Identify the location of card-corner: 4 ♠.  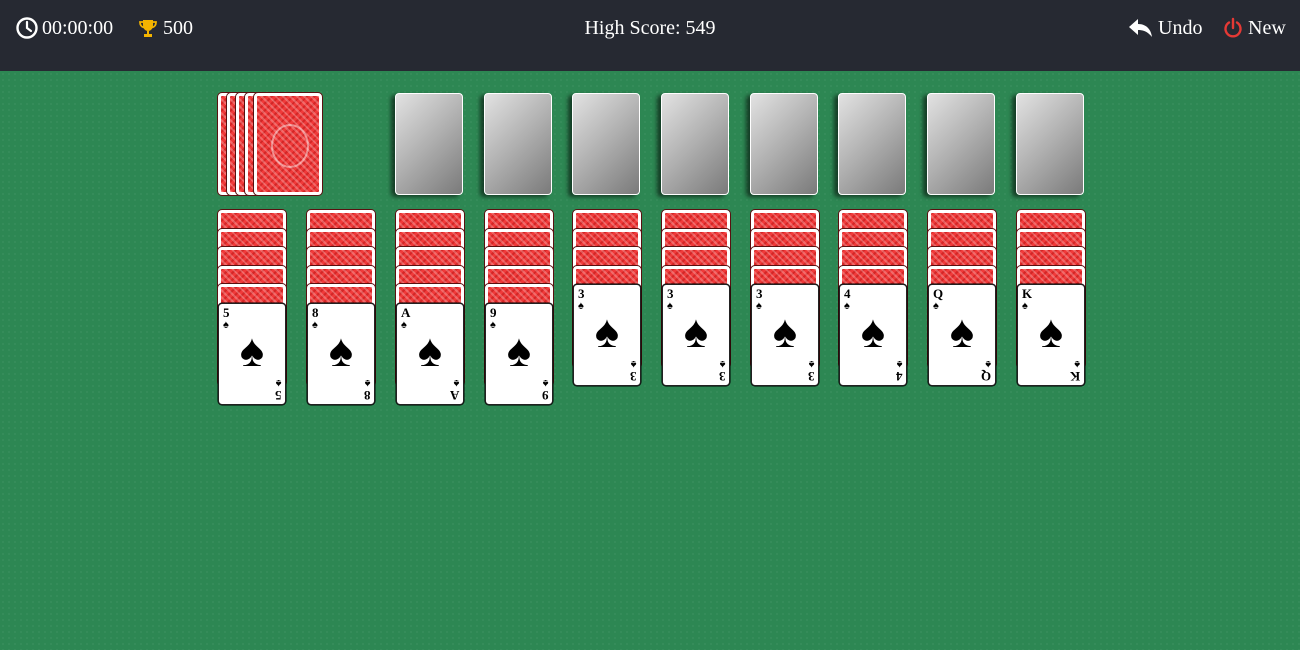
(899, 371).